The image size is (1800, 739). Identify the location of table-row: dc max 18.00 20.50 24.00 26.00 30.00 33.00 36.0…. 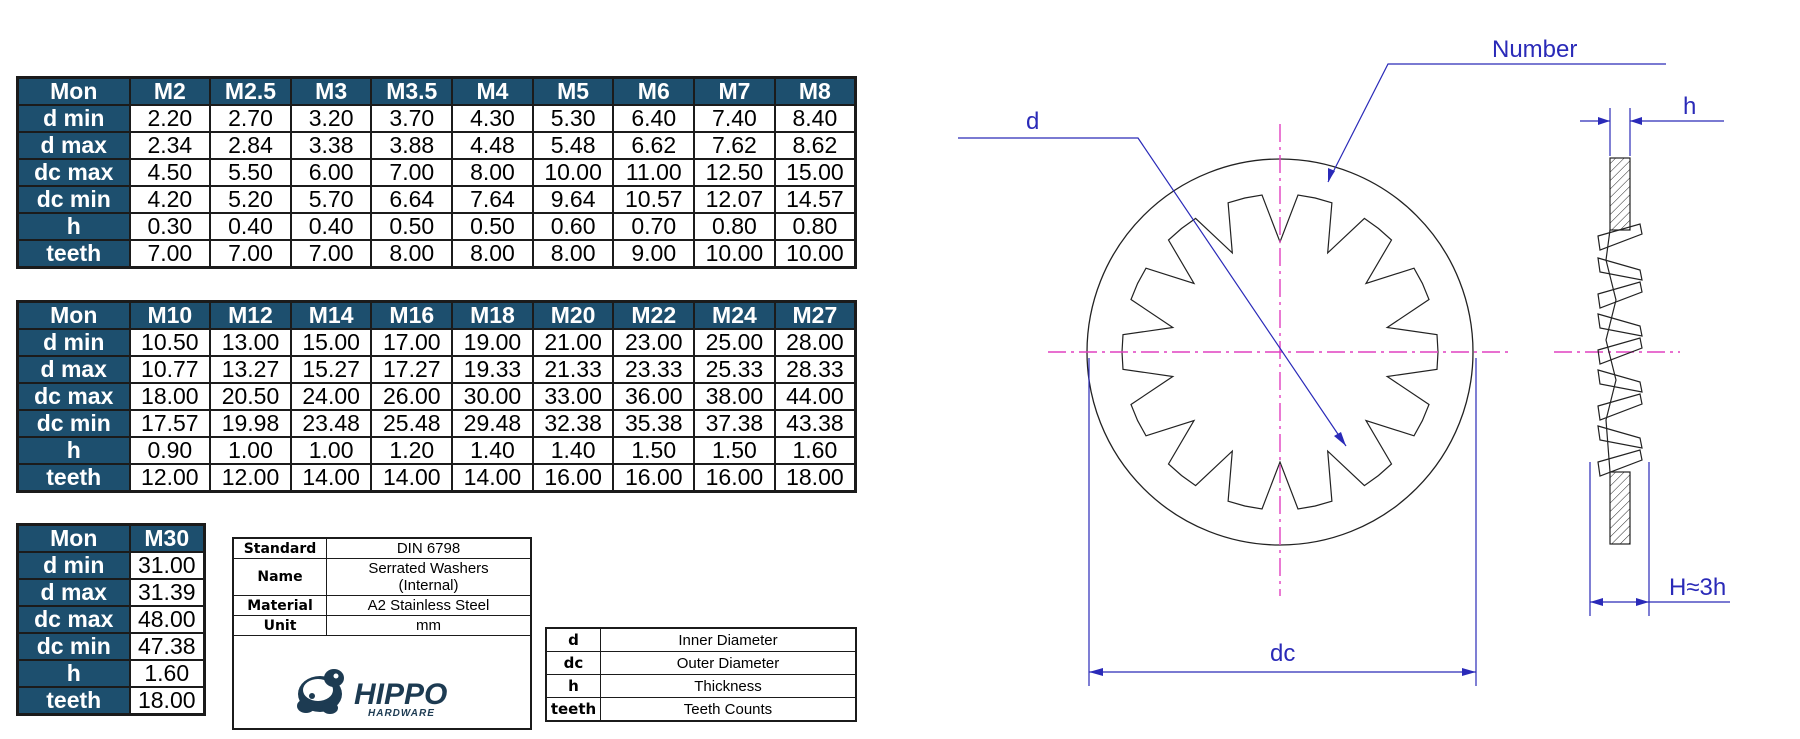
(436, 396).